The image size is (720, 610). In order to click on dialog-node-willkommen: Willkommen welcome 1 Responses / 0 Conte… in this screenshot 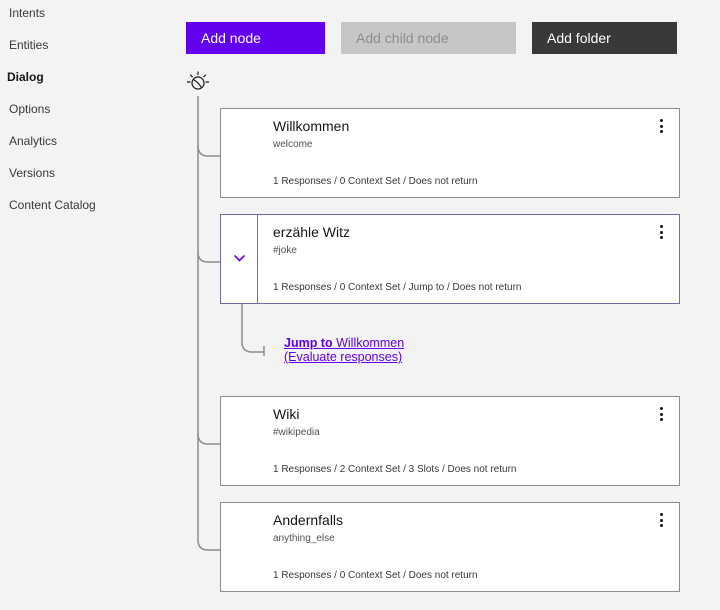, I will do `click(450, 153)`.